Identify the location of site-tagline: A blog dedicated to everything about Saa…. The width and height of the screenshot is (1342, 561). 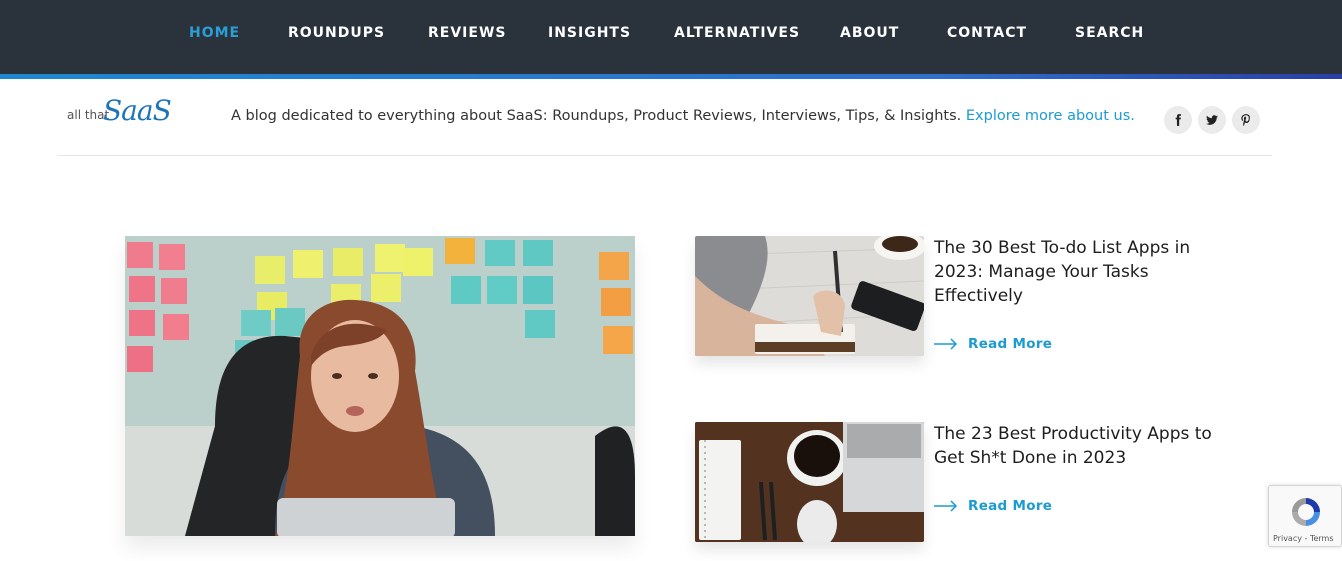
(683, 116).